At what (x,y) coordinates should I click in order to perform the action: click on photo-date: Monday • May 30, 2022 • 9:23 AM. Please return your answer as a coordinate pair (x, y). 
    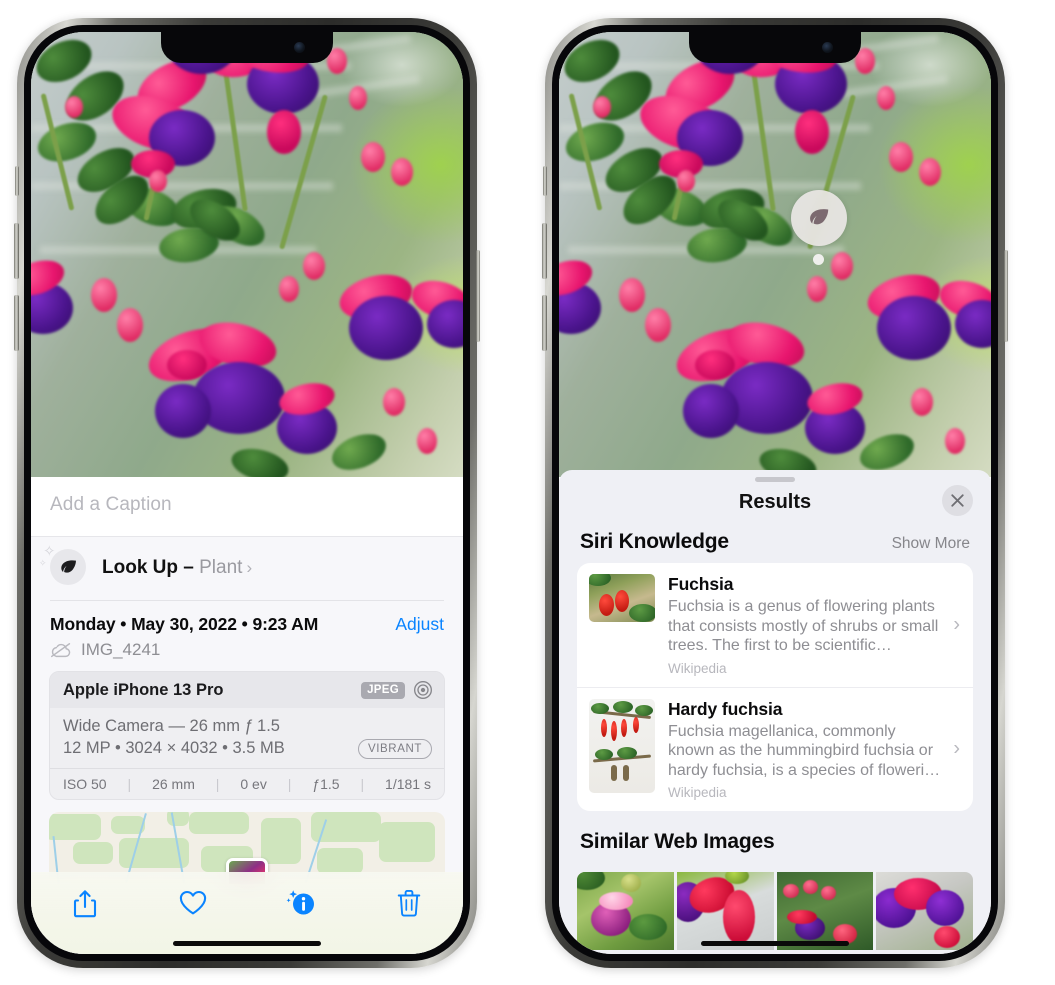
    Looking at the image, I should click on (184, 624).